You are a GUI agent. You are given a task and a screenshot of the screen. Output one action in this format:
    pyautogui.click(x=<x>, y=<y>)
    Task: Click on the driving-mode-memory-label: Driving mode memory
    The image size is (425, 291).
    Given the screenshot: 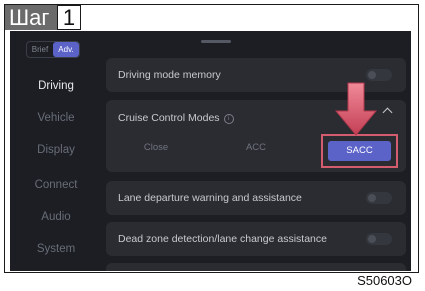 What is the action you would take?
    pyautogui.click(x=169, y=75)
    